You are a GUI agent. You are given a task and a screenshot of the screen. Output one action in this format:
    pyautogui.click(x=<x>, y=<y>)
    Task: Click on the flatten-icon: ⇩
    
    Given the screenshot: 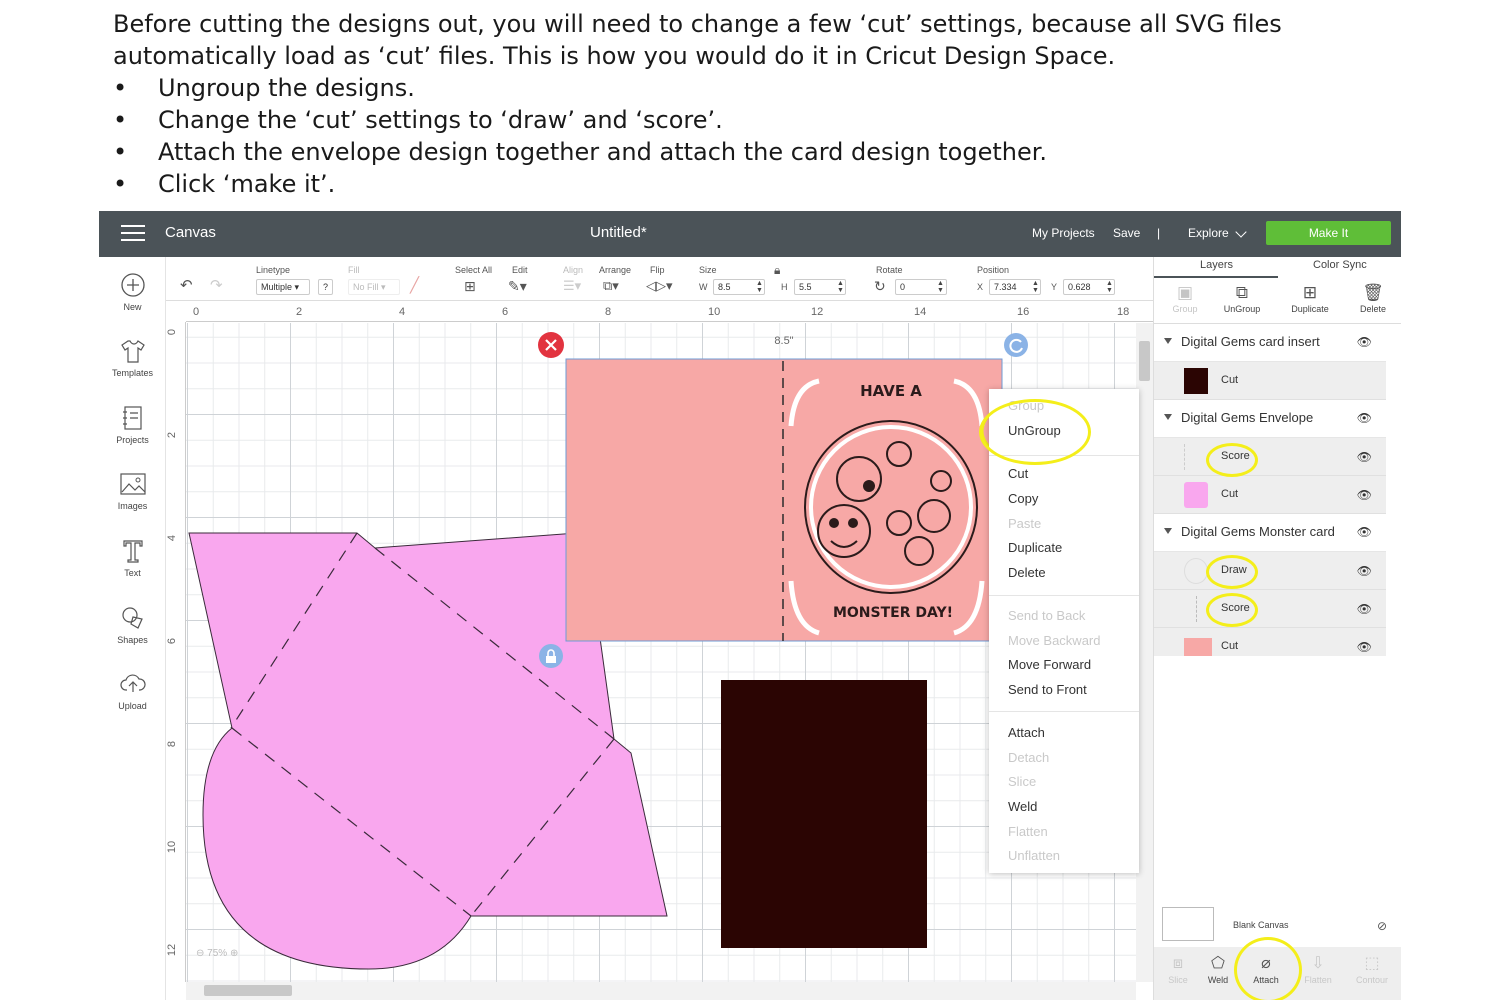 What is the action you would take?
    pyautogui.click(x=1318, y=963)
    